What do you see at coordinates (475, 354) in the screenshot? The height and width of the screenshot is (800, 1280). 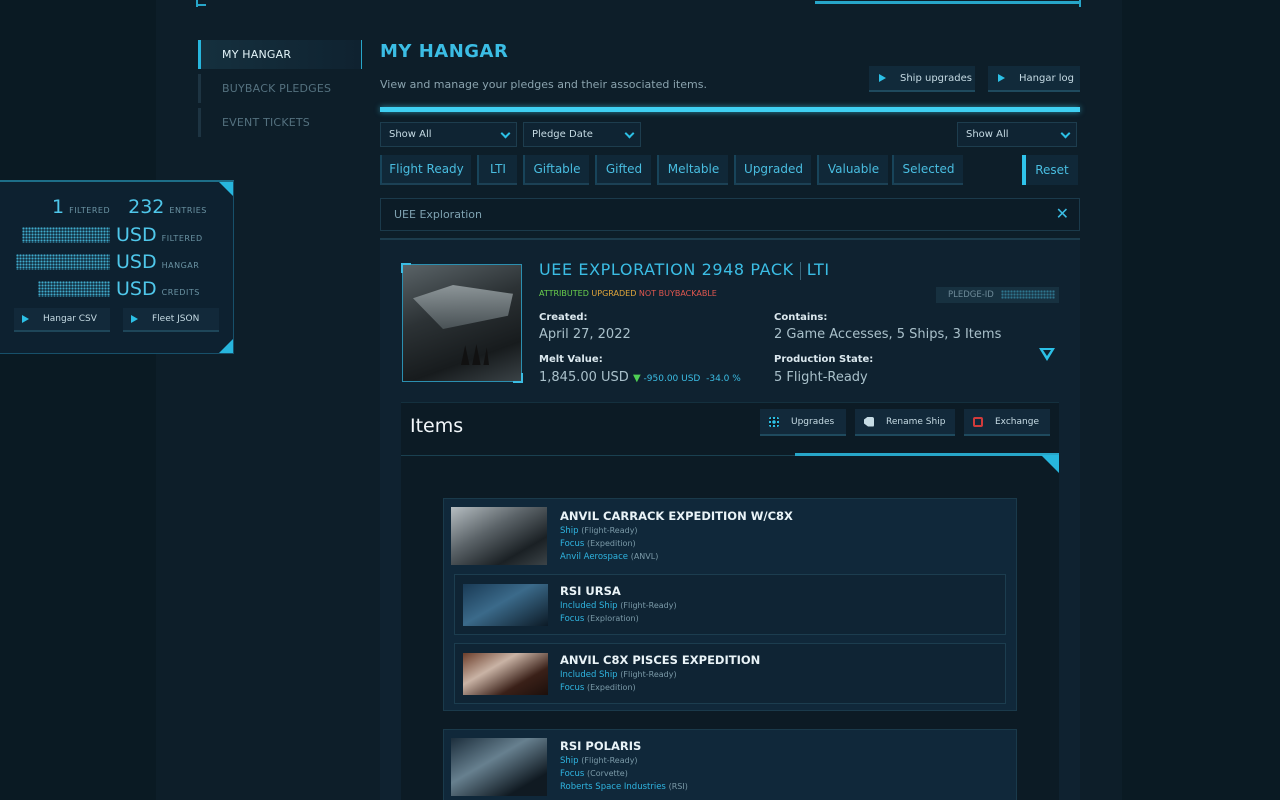 I see `crew-silhouette` at bounding box center [475, 354].